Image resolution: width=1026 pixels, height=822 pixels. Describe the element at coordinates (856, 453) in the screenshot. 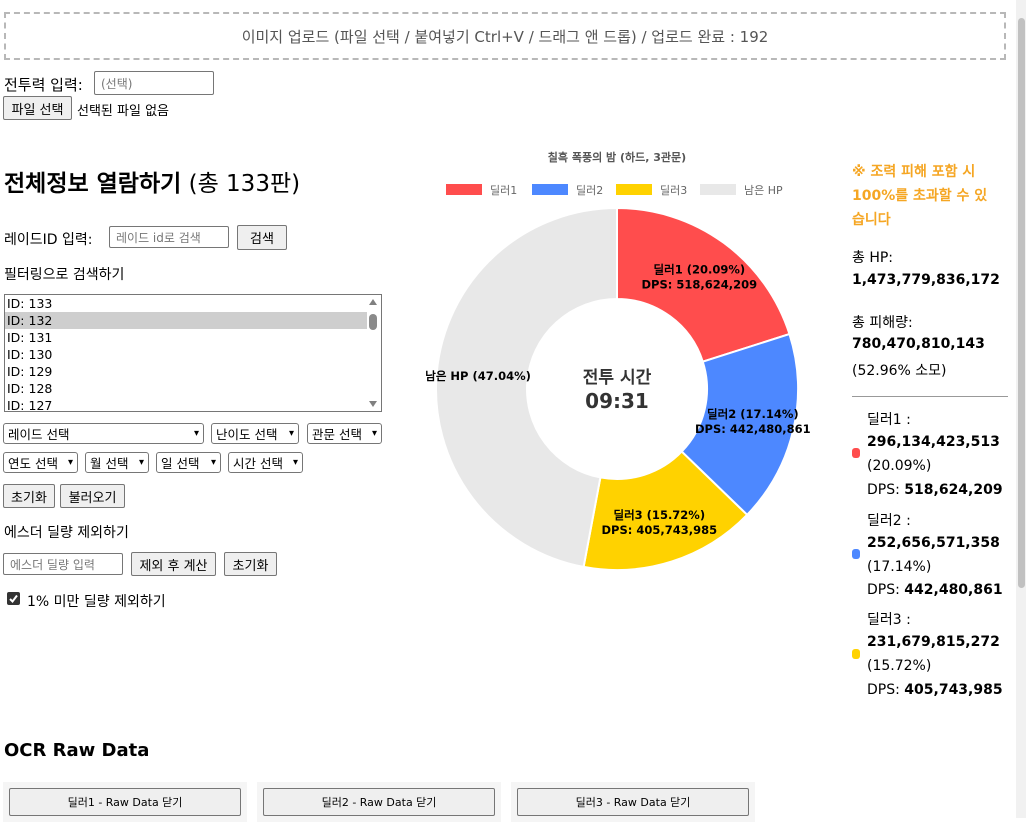

I see `dealer1-color-dot` at that location.